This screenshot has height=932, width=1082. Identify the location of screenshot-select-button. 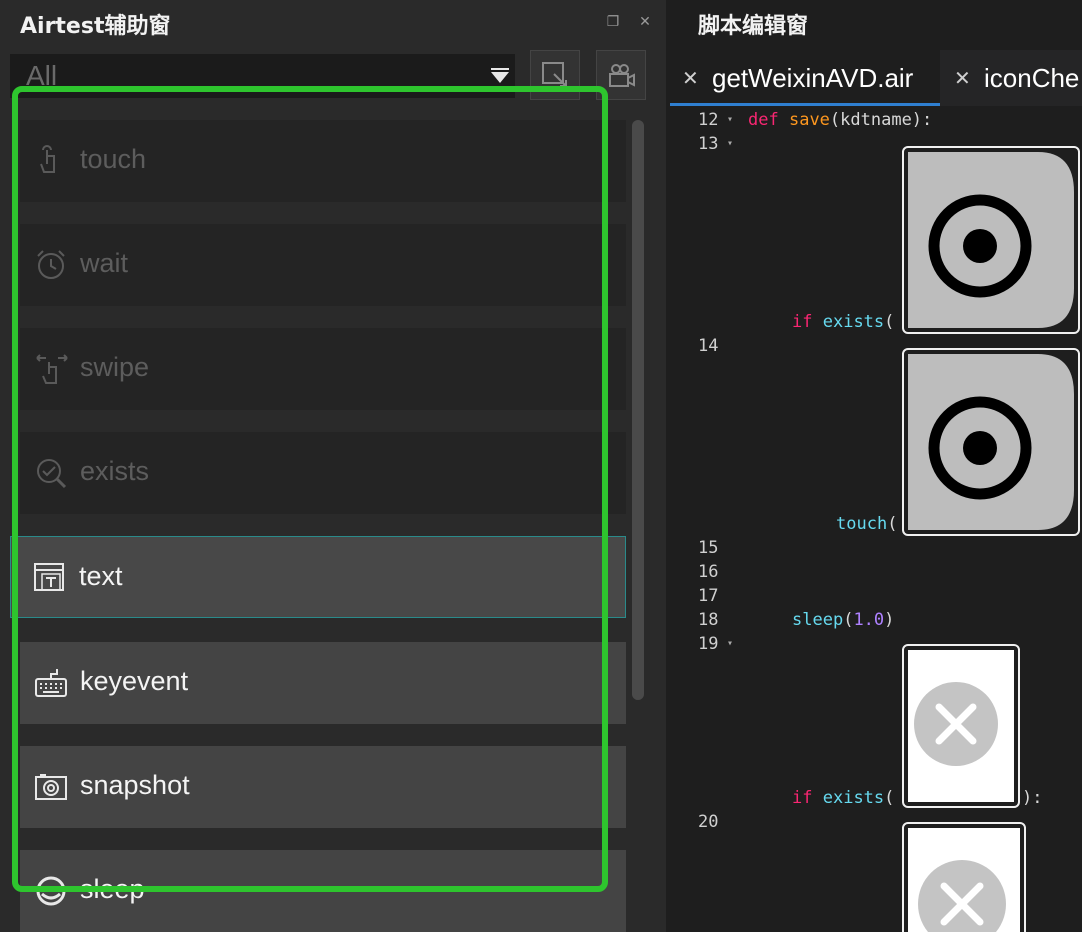
(555, 75).